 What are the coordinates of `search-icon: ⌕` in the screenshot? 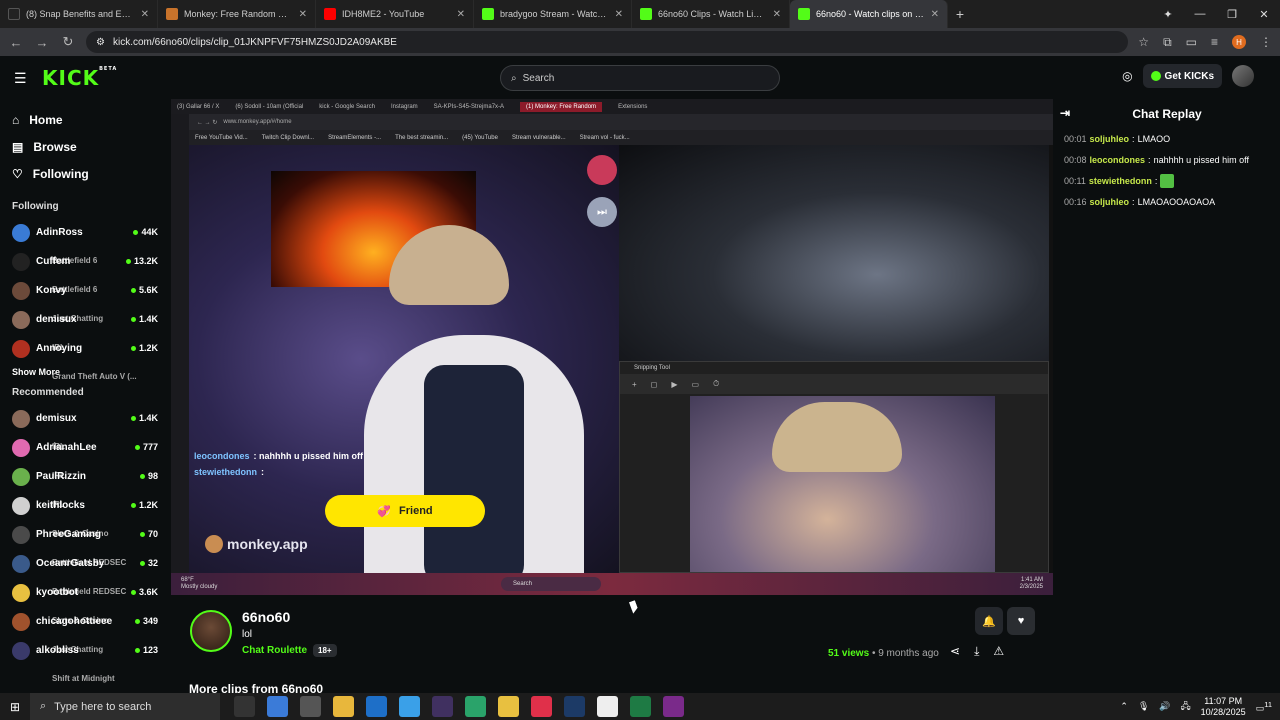 It's located at (514, 78).